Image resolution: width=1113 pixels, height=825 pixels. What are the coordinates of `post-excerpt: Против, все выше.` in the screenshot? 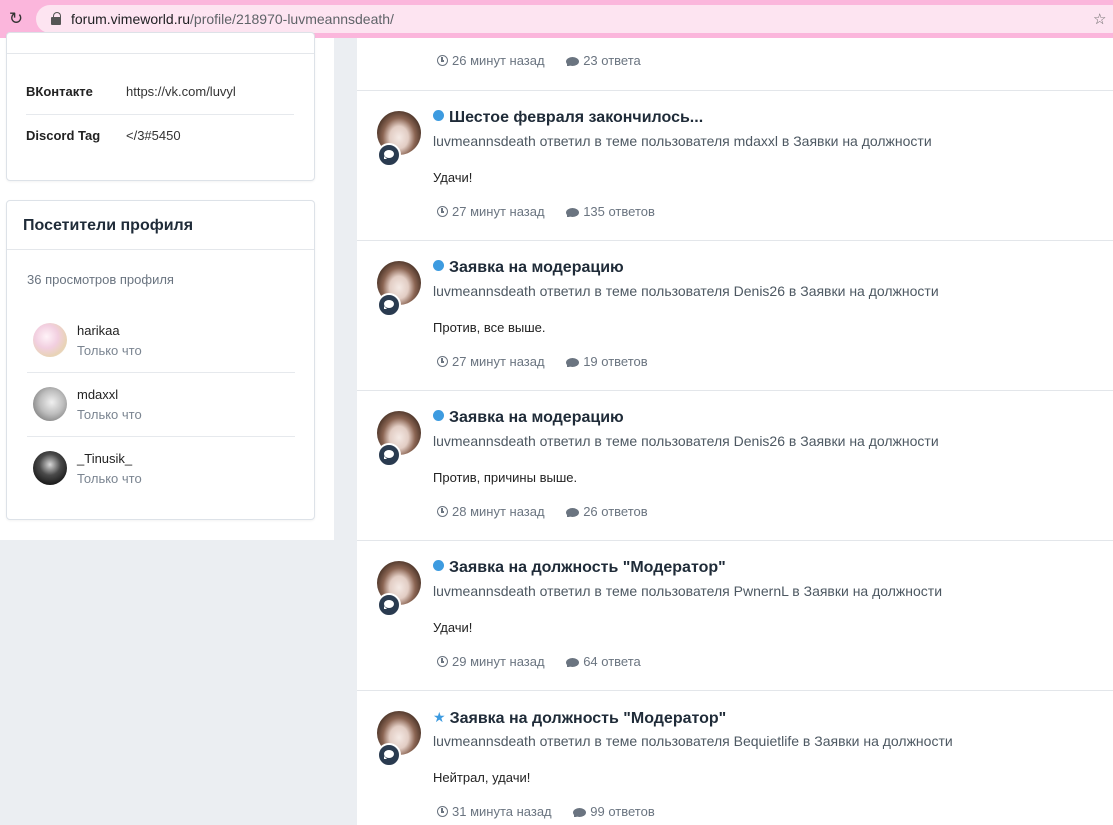 It's located at (489, 327).